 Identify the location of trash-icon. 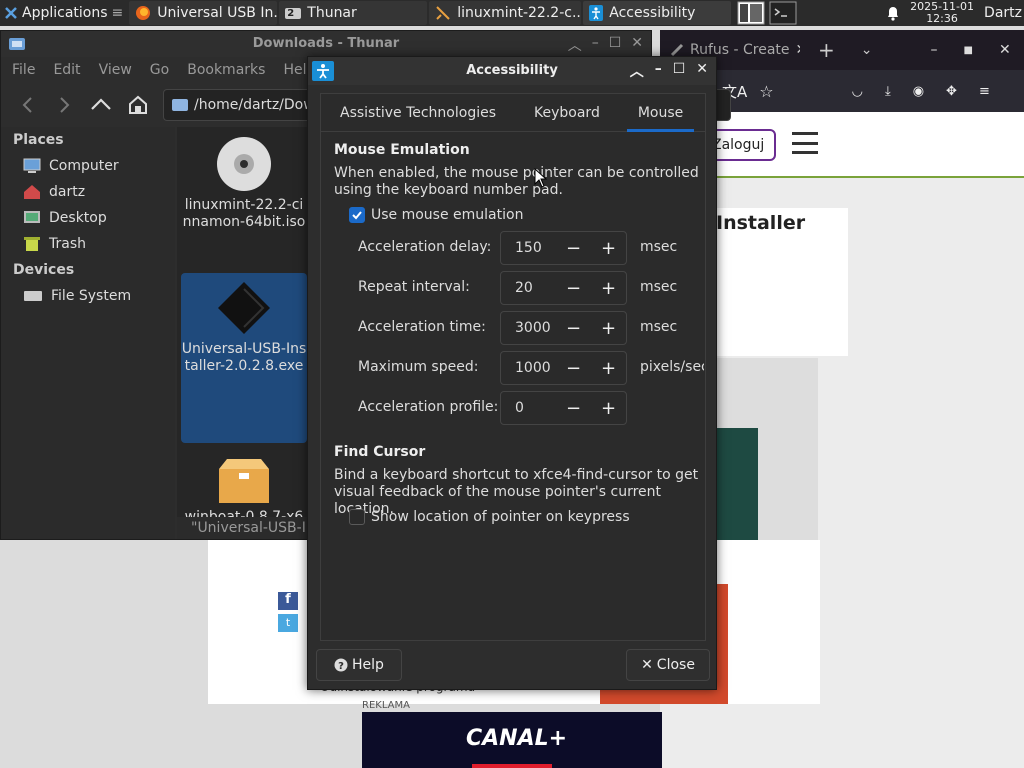
(32, 244).